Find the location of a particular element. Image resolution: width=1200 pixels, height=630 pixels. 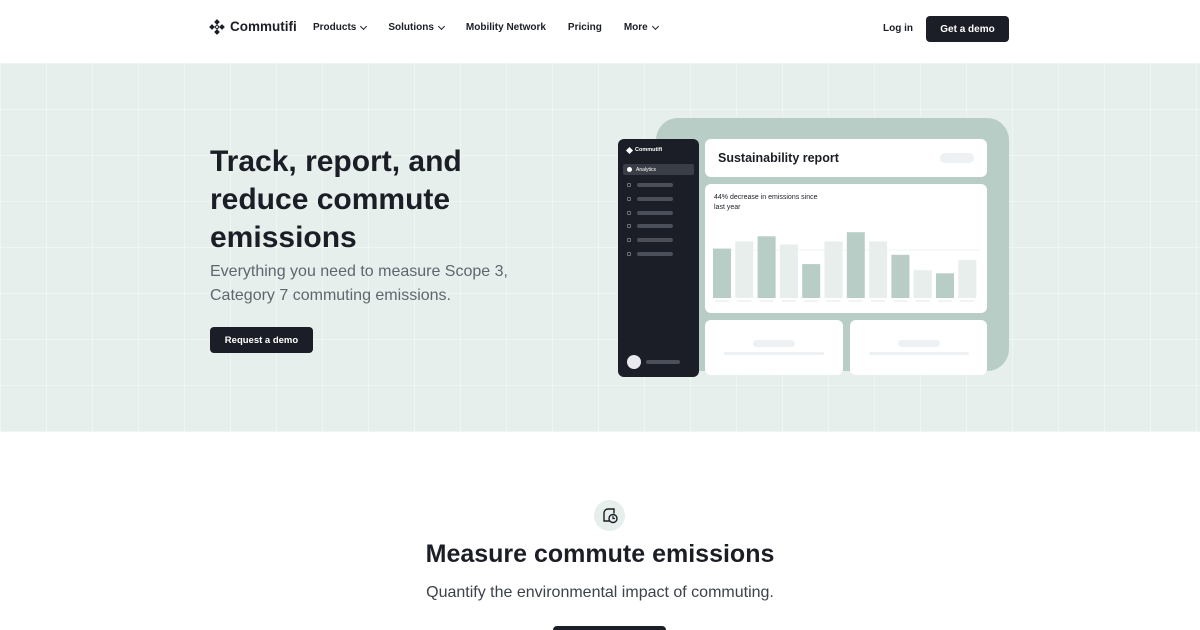

avatar is located at coordinates (634, 362).